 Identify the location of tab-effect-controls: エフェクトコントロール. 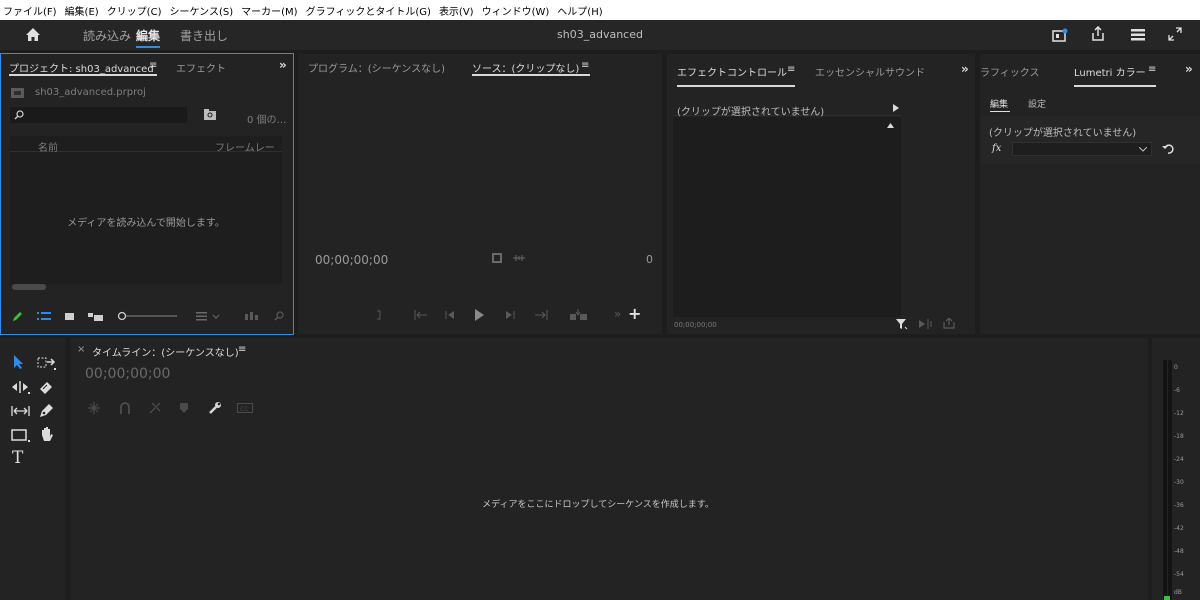
(732, 71).